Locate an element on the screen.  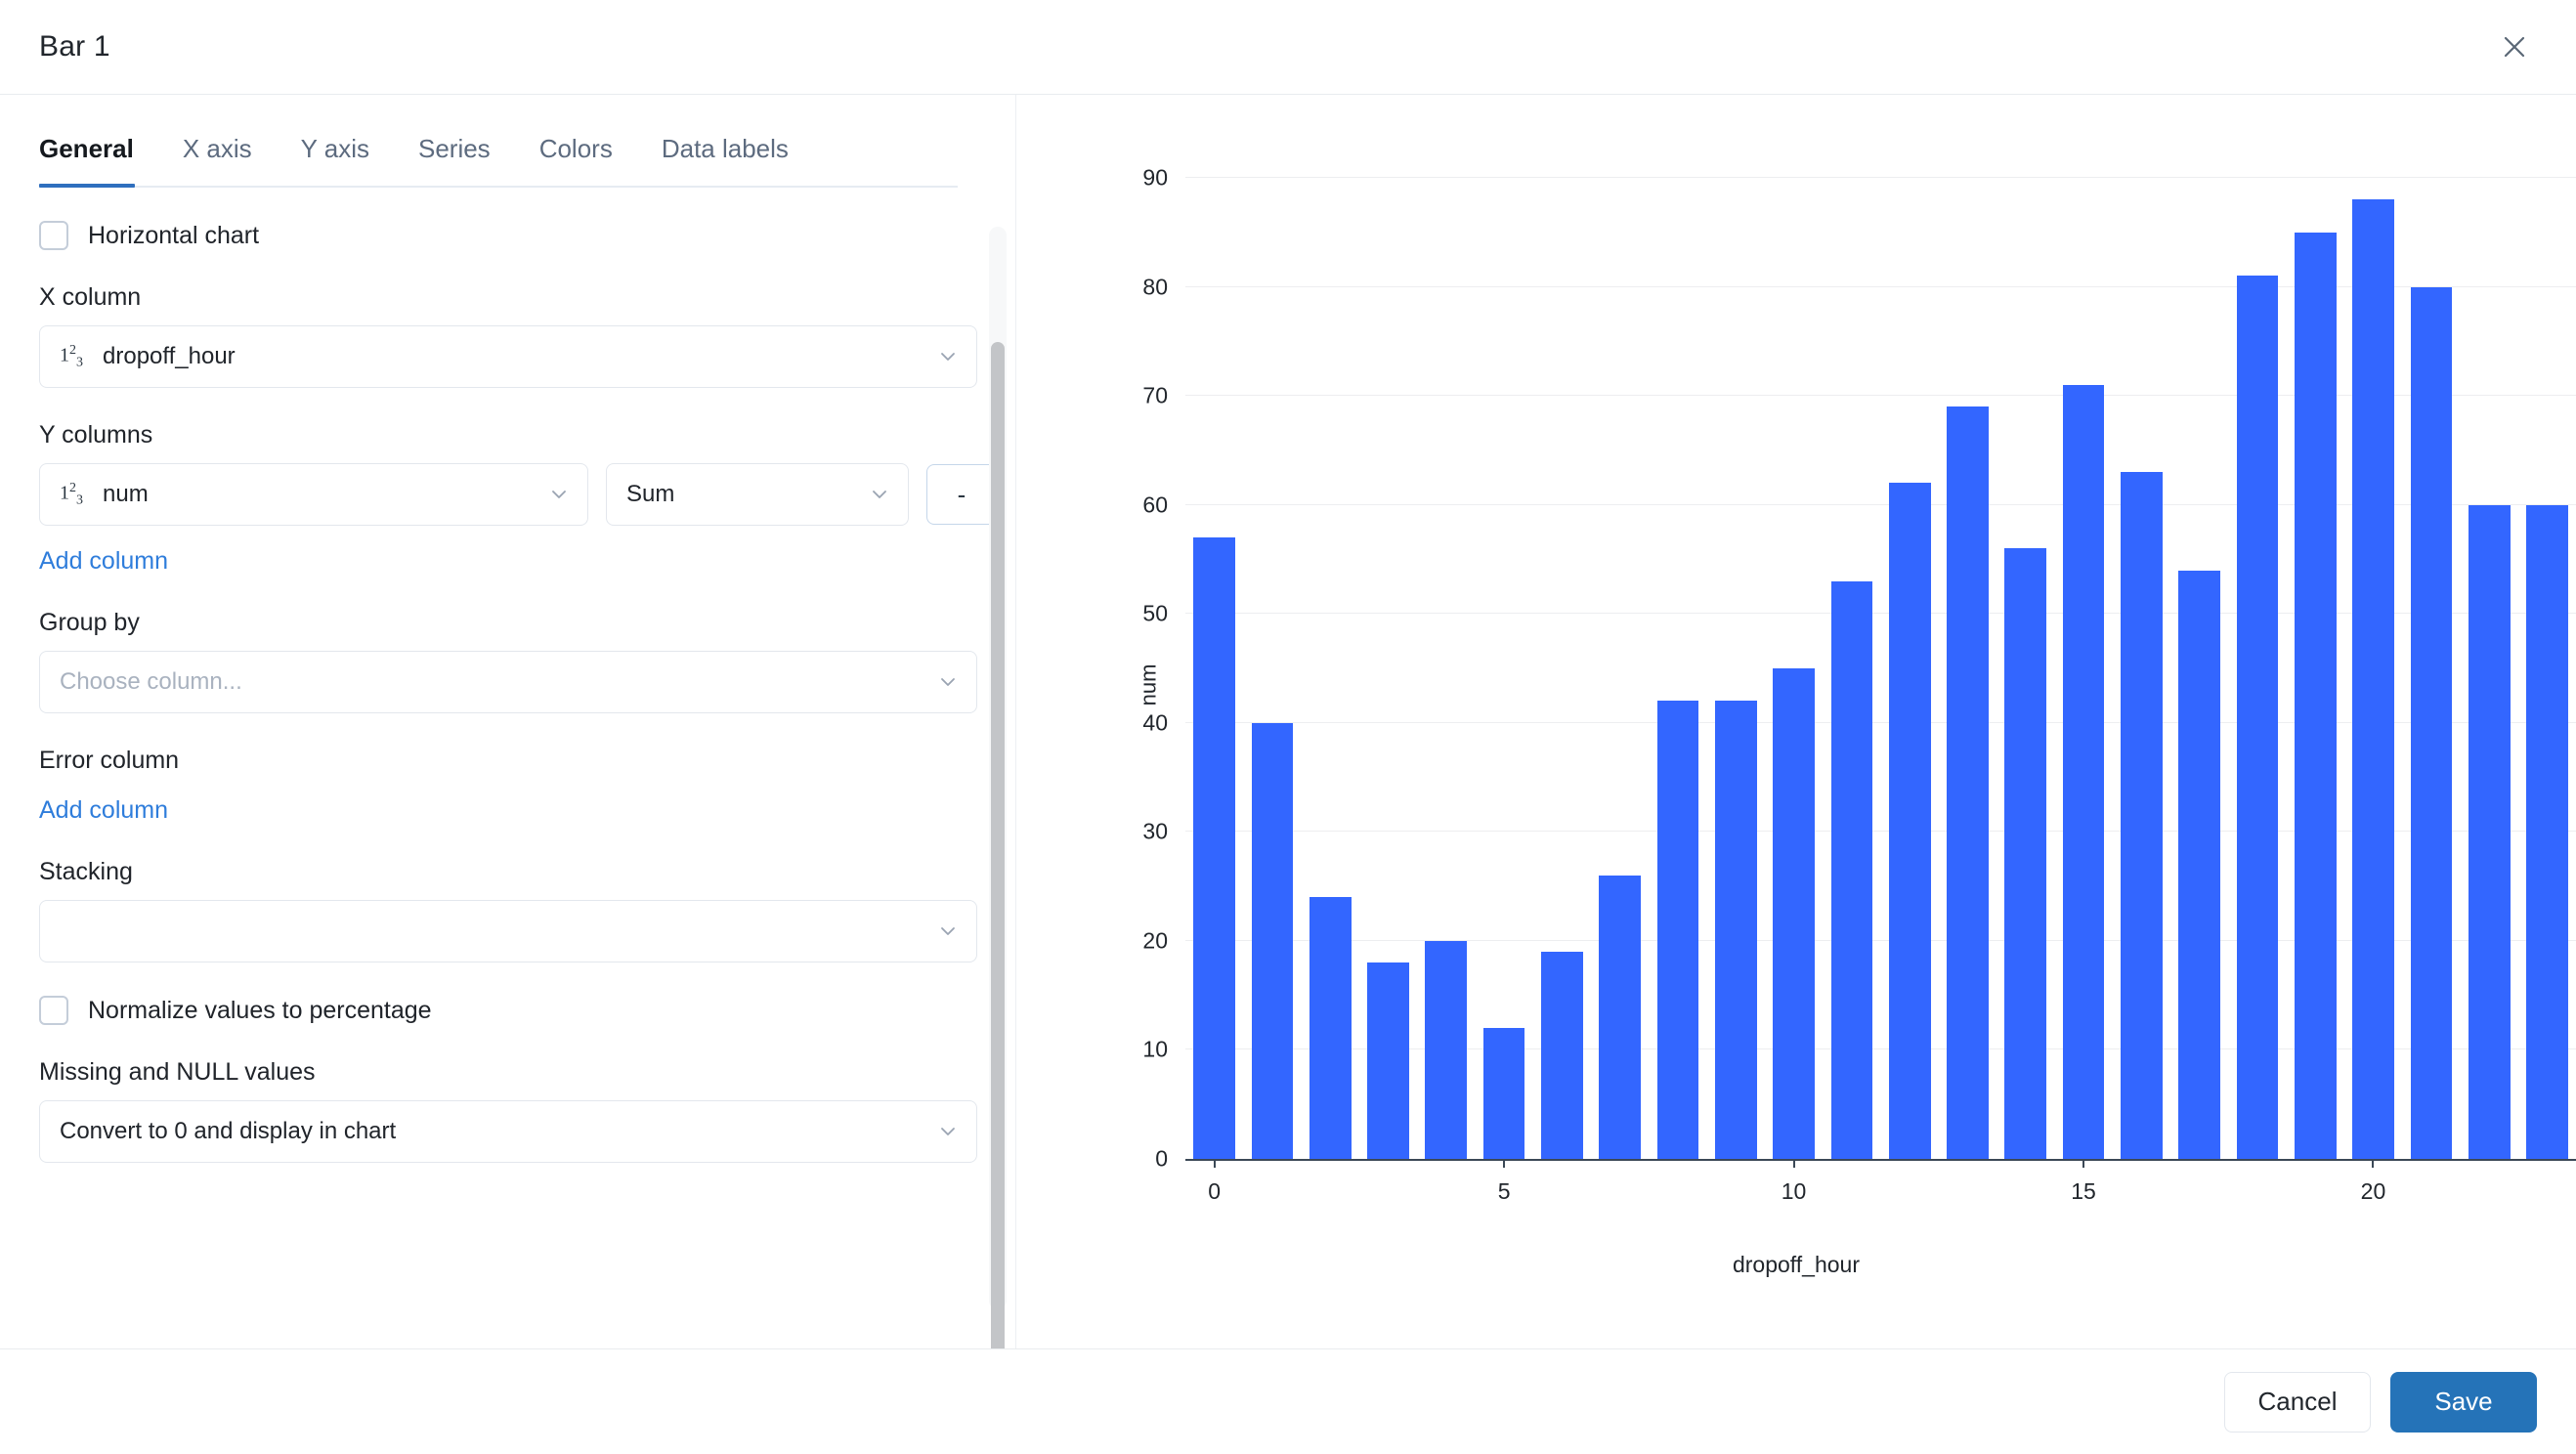
active-tab-indicator is located at coordinates (87, 186).